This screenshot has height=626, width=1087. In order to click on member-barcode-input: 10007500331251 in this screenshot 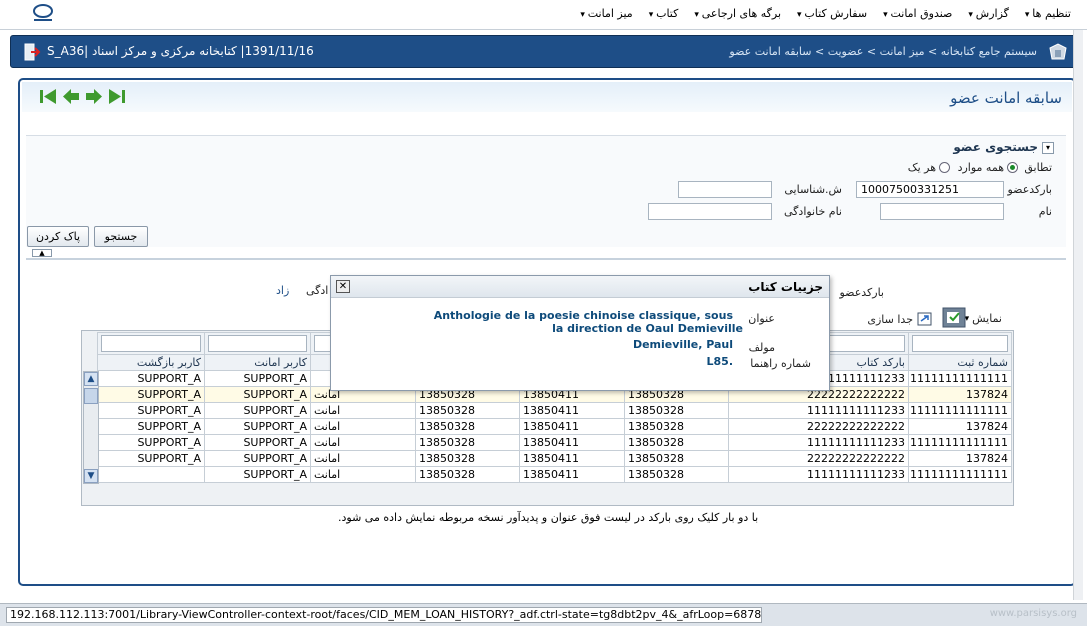, I will do `click(930, 189)`.